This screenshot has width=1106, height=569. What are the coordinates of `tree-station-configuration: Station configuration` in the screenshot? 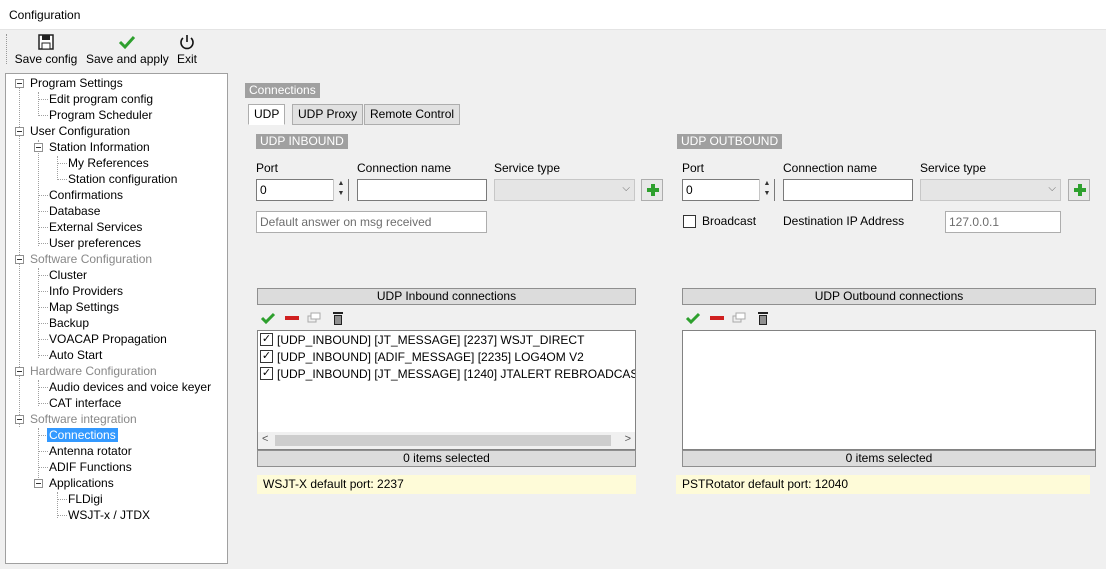 It's located at (122, 179).